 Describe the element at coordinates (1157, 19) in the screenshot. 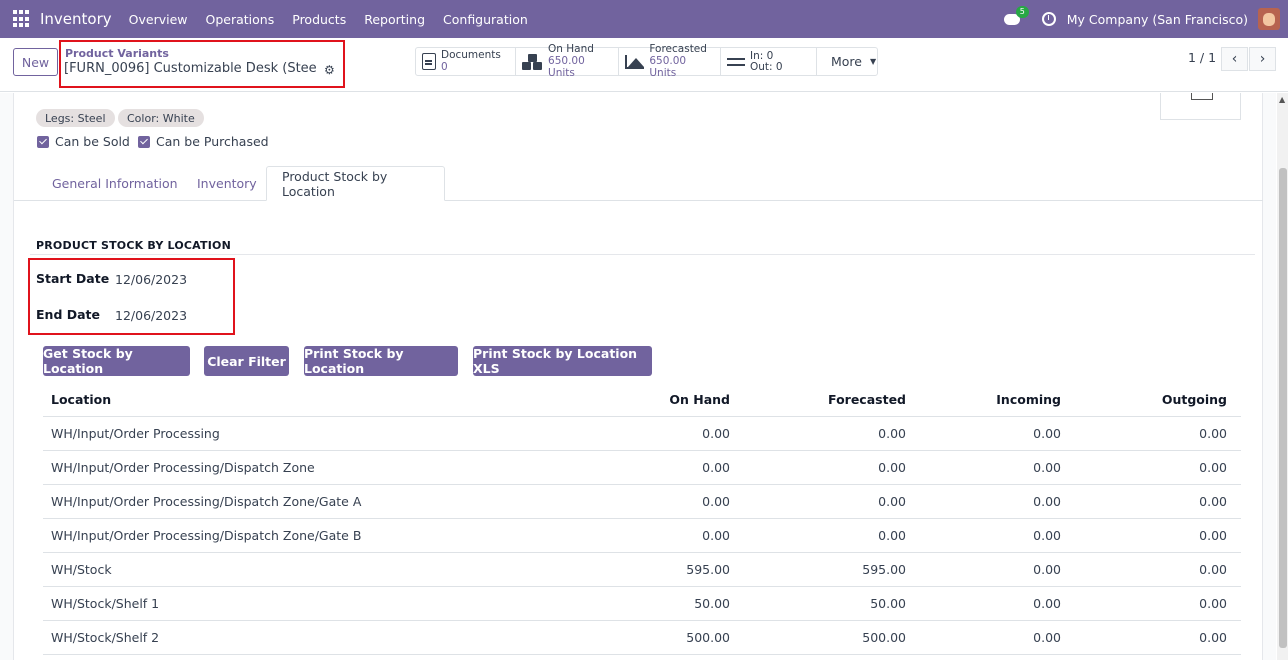

I see `company-switcher: My Company (San Francisco)` at that location.